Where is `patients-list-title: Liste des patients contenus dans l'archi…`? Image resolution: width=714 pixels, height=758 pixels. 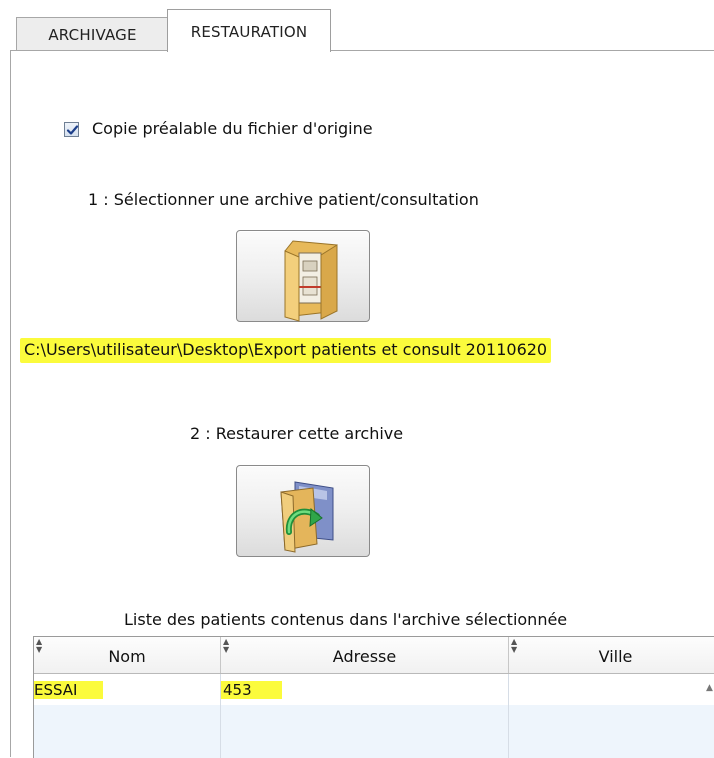 patients-list-title: Liste des patients contenus dans l'archi… is located at coordinates (346, 619).